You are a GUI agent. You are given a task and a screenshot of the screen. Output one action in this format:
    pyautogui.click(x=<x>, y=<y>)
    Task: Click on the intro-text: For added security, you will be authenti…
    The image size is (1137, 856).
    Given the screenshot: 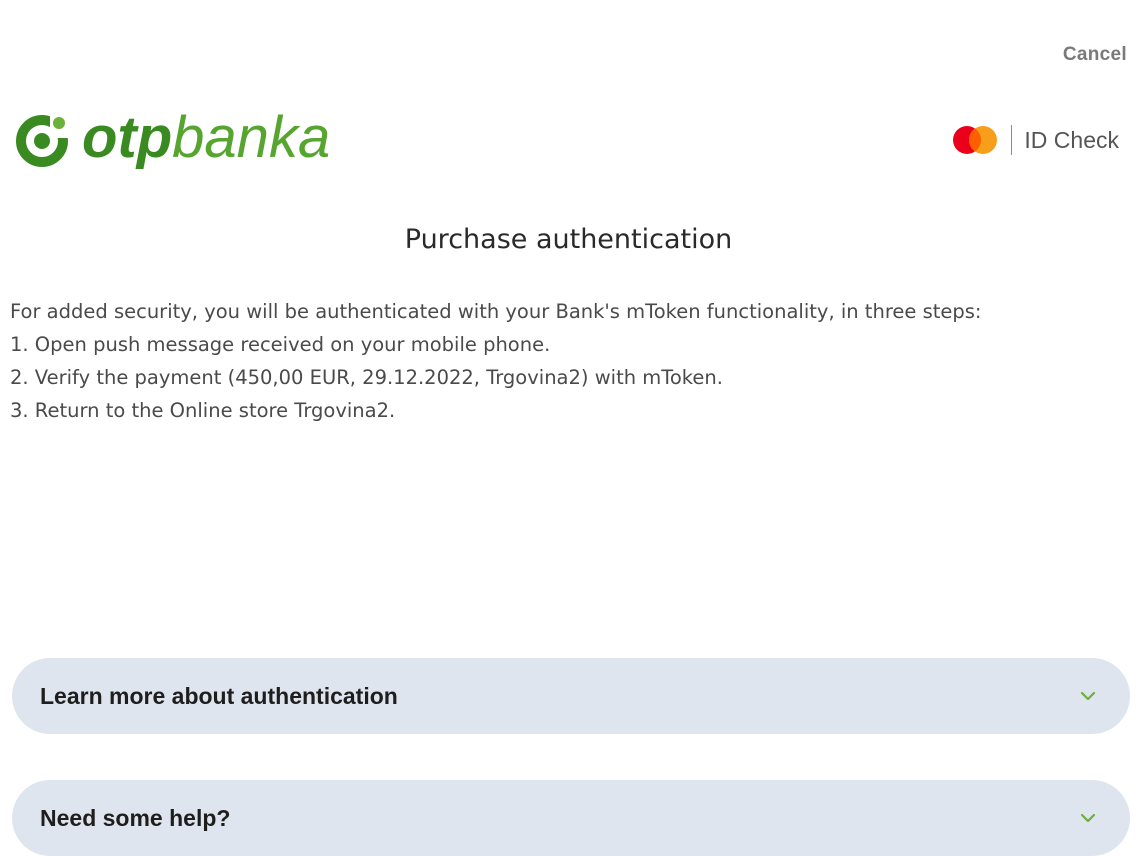 What is the action you would take?
    pyautogui.click(x=496, y=311)
    